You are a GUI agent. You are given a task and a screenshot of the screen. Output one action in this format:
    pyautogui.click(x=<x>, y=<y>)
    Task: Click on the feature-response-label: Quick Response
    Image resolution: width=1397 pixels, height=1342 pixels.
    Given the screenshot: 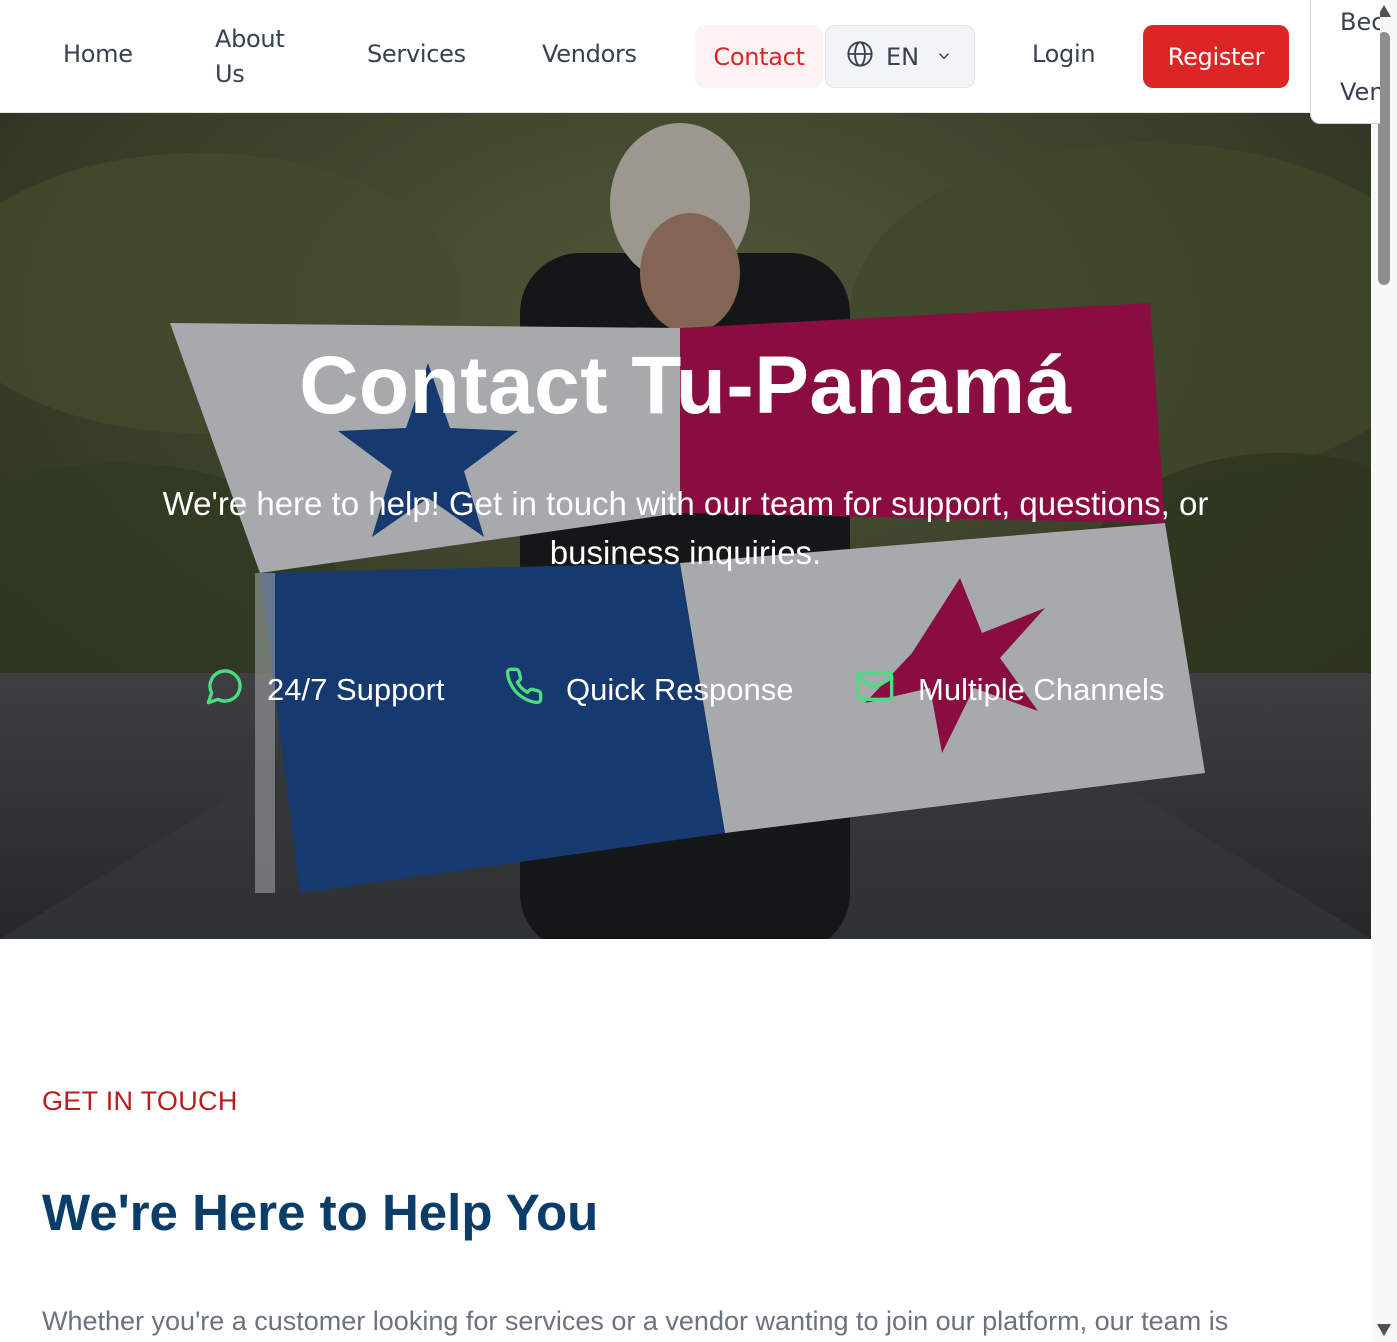 What is the action you would take?
    pyautogui.click(x=680, y=689)
    